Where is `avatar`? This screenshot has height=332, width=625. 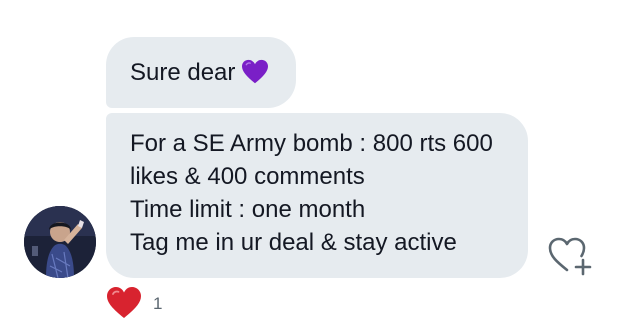
avatar is located at coordinates (60, 242).